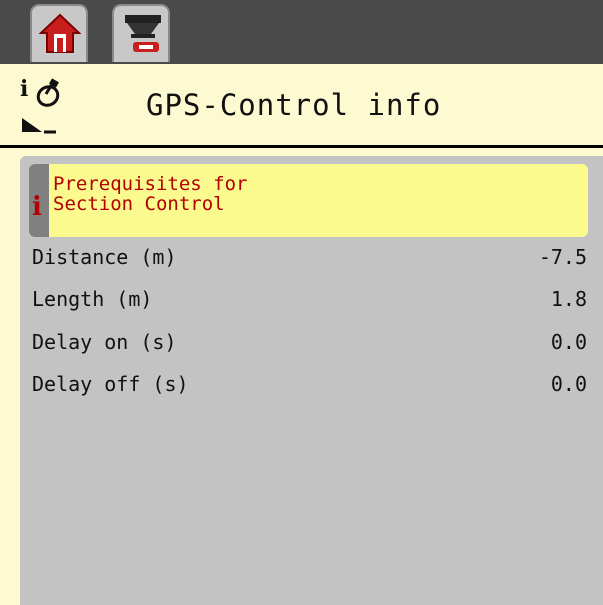  Describe the element at coordinates (309, 387) in the screenshot. I see `param-row-delay-off: Delay off (s) 0.0` at that location.